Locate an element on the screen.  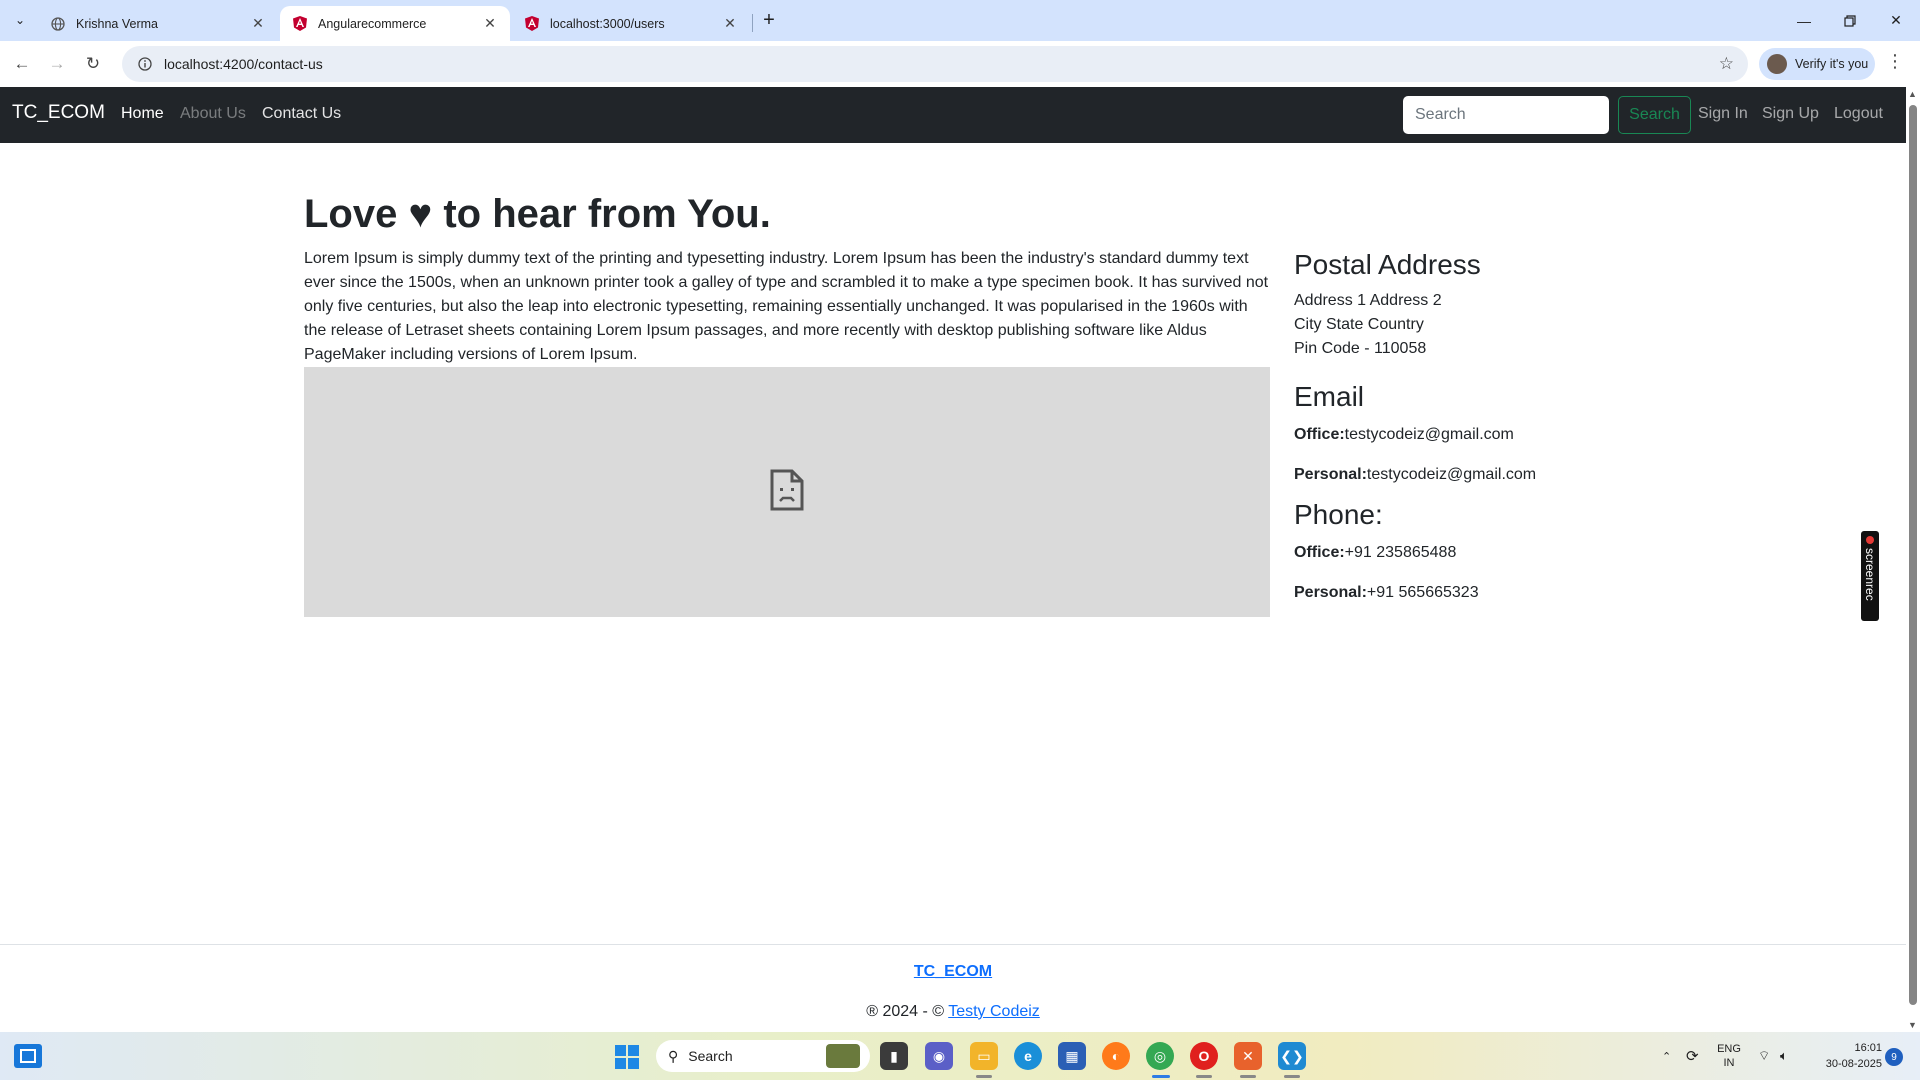
forward-arrow-icon: → is located at coordinates (57, 64).